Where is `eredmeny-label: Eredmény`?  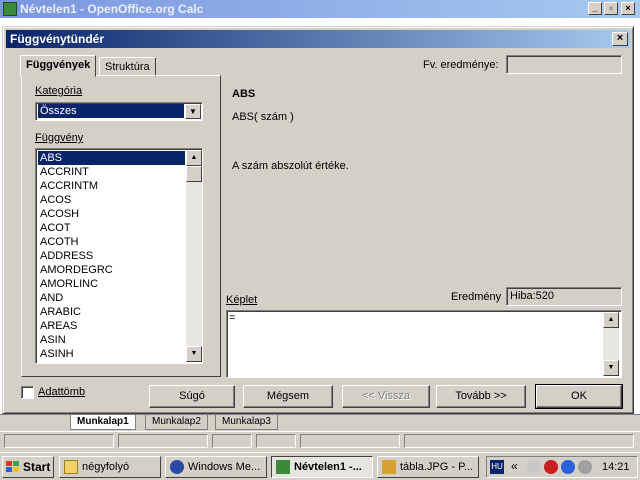 eredmeny-label: Eredmény is located at coordinates (476, 297).